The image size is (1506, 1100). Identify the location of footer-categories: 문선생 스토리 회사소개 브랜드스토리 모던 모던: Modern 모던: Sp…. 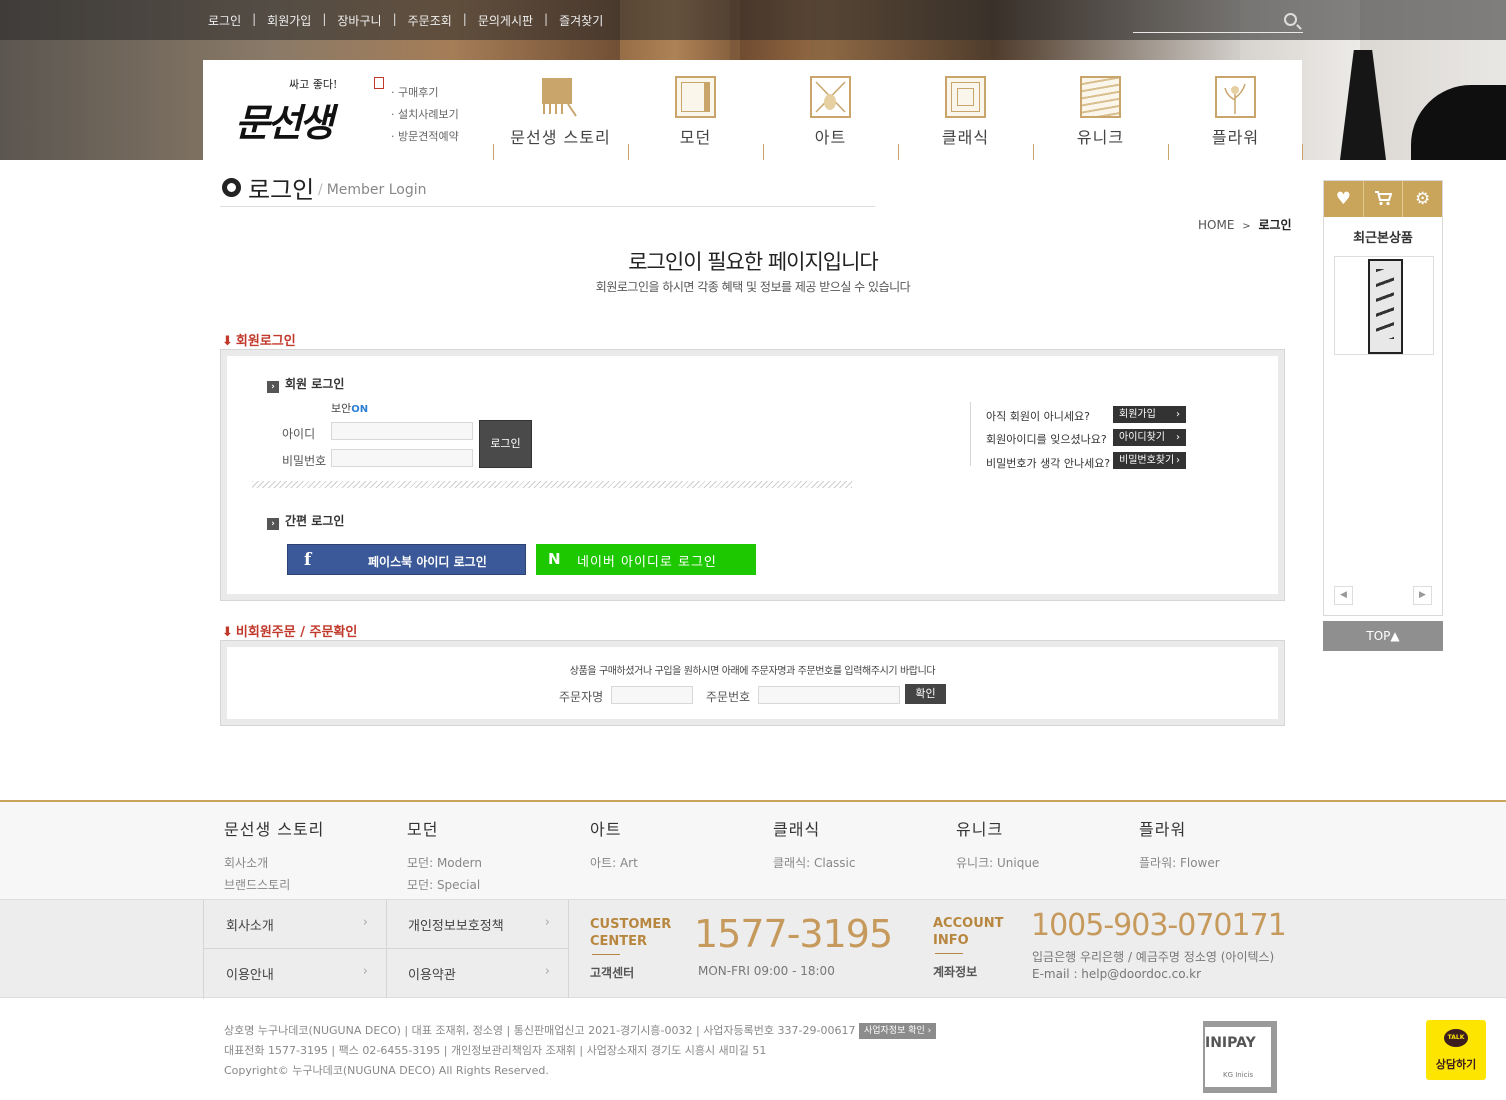
(753, 849).